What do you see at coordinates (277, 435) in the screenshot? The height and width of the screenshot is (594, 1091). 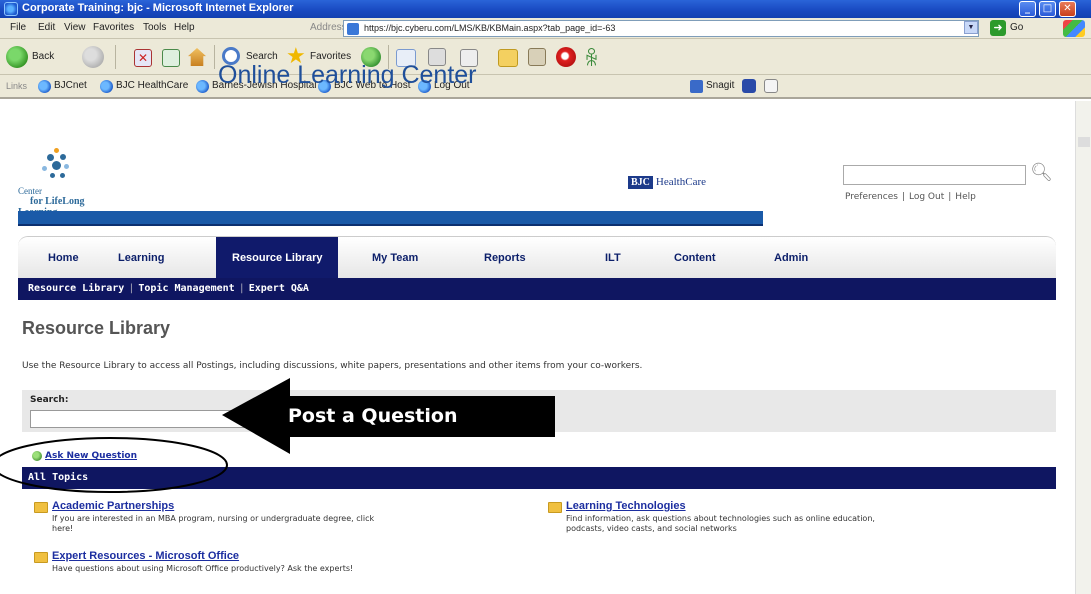 I see `annotation-overlay` at bounding box center [277, 435].